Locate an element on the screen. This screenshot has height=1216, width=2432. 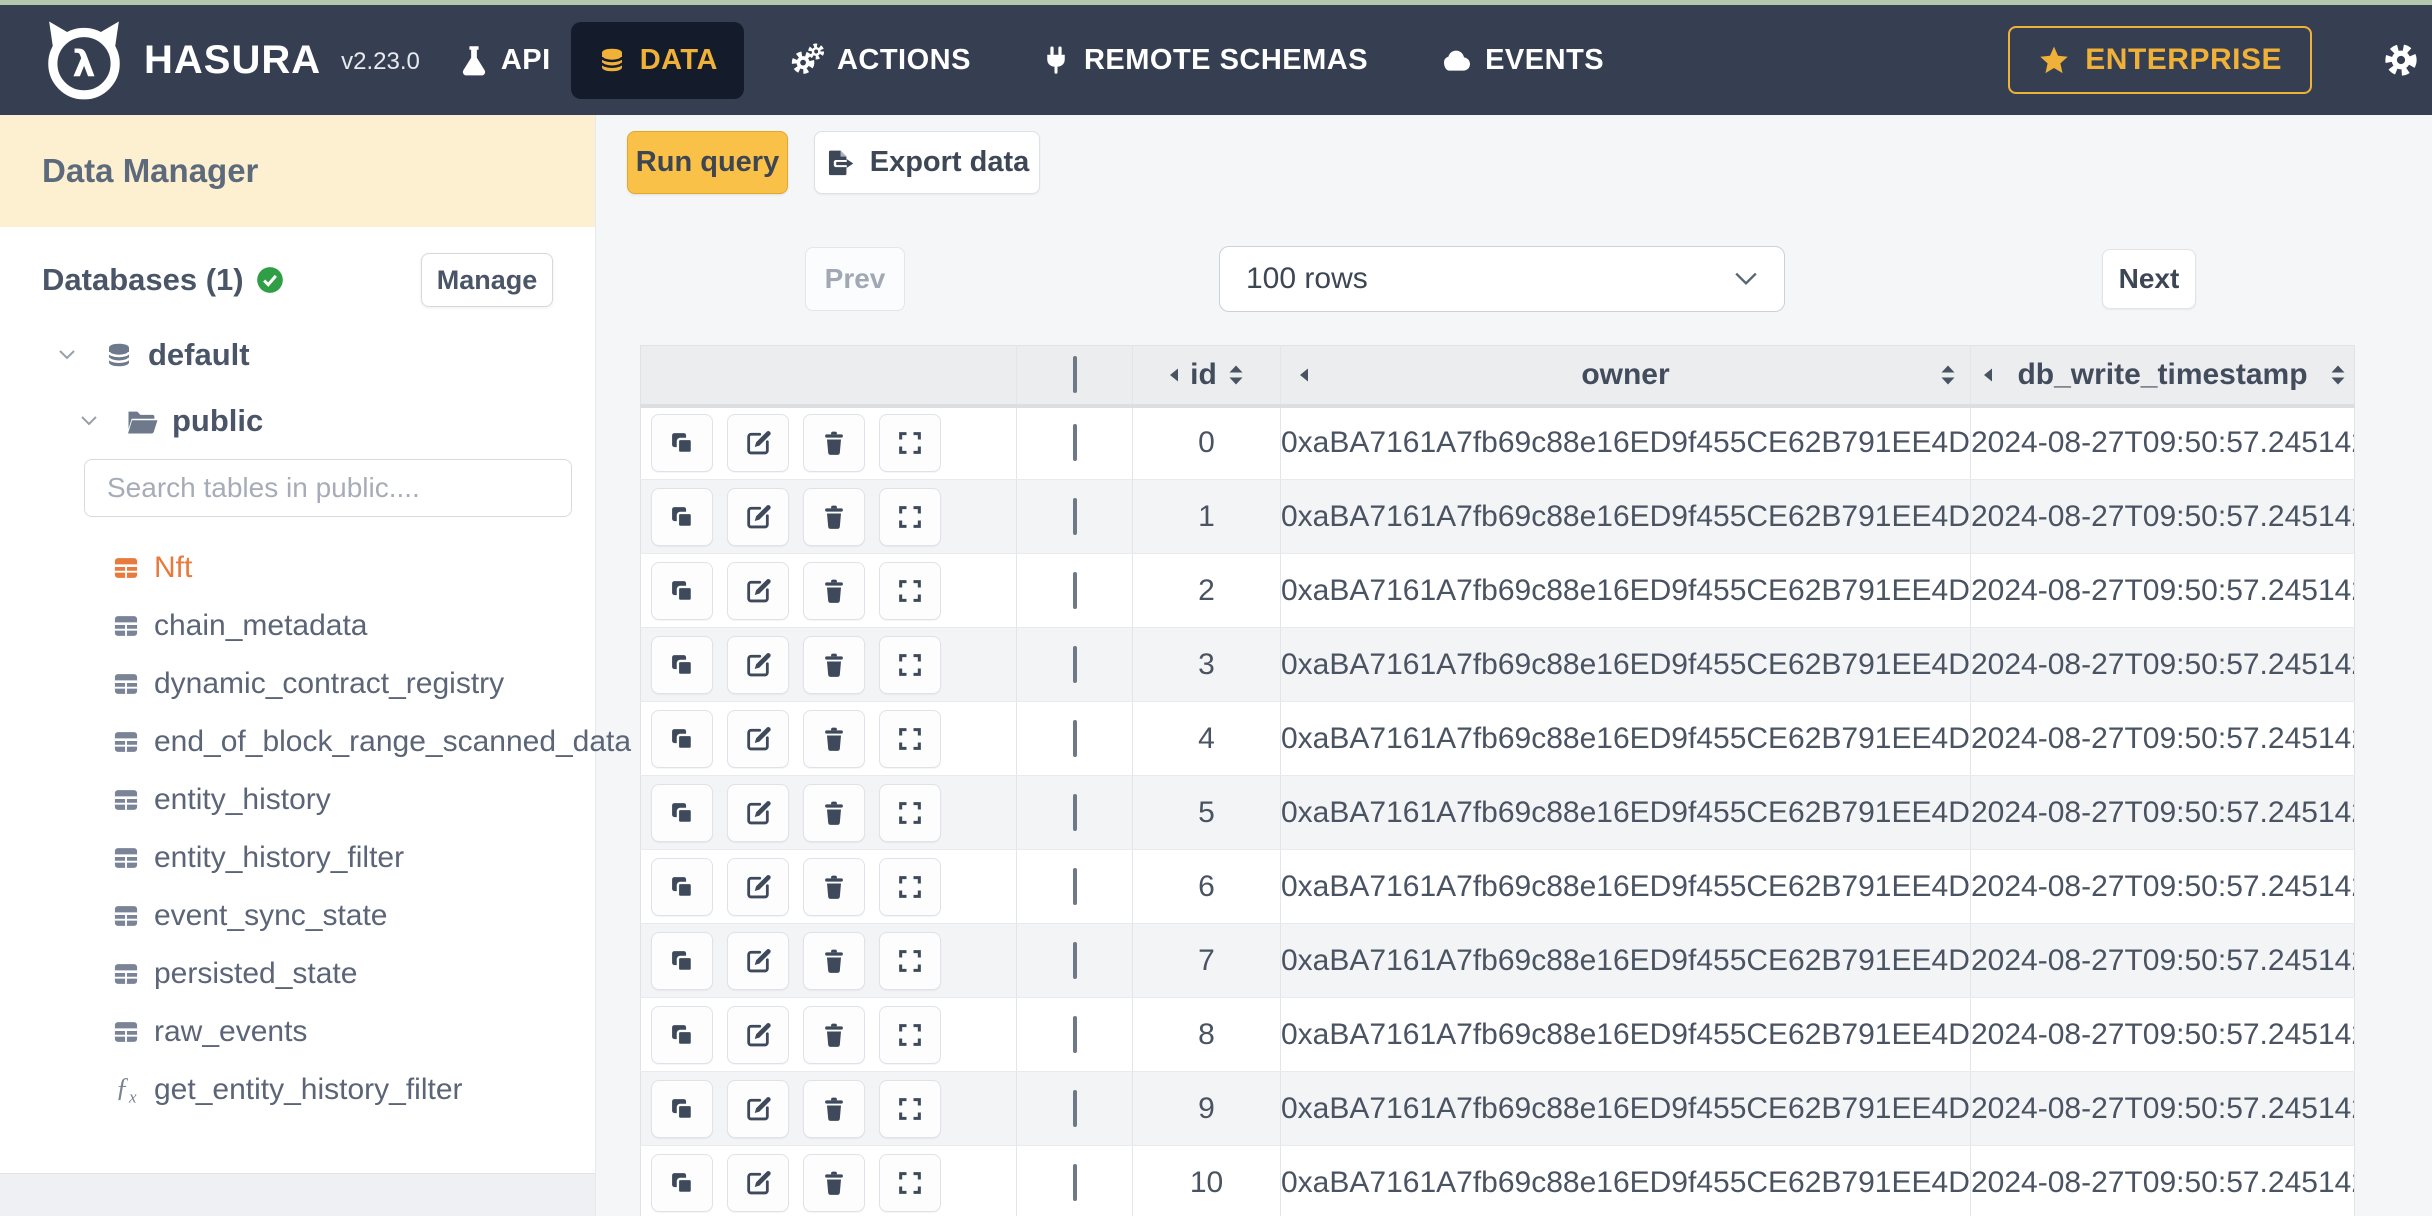
manage-button: Manage is located at coordinates (487, 280).